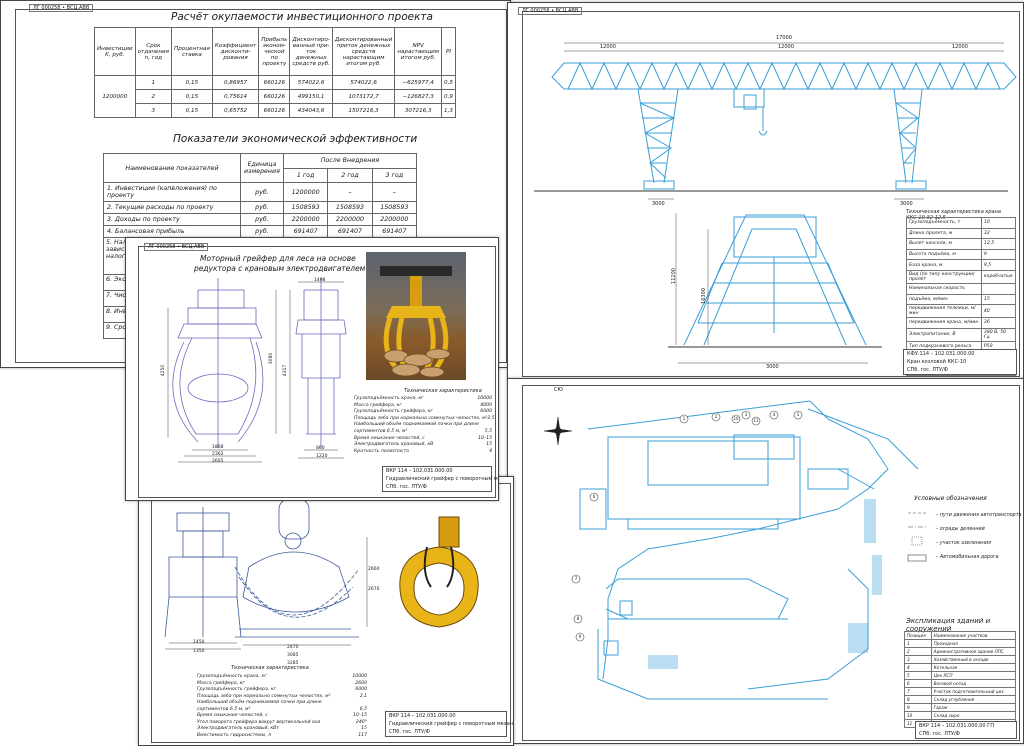 The image size is (1024, 746). Describe the element at coordinates (172, 231) in the screenshot. I see `table-cell: 4. Балансовая прибыль` at that location.